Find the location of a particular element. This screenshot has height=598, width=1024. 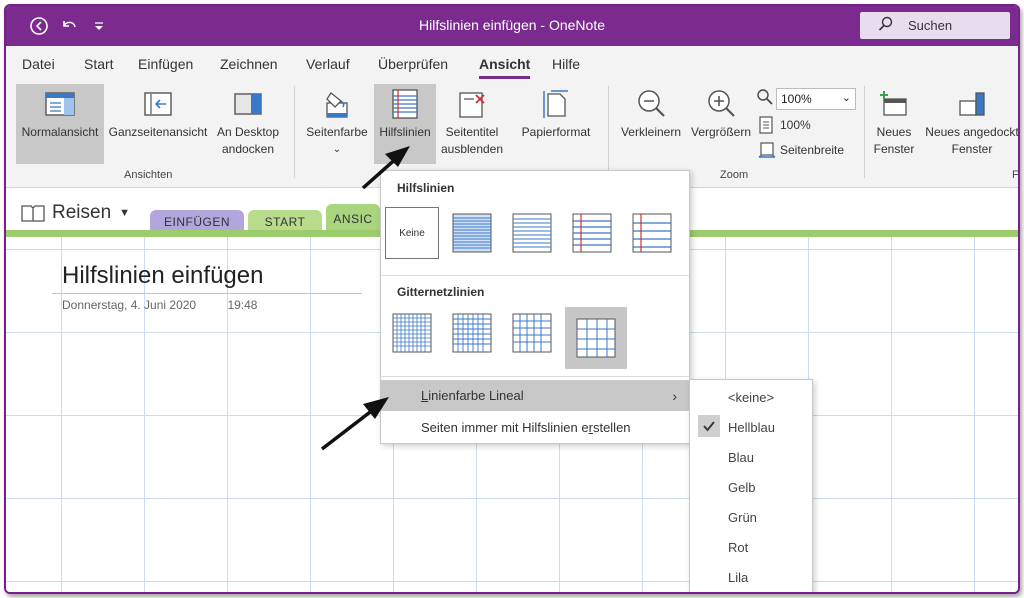

hilfslinien-button: Hilfslinien is located at coordinates (405, 124).